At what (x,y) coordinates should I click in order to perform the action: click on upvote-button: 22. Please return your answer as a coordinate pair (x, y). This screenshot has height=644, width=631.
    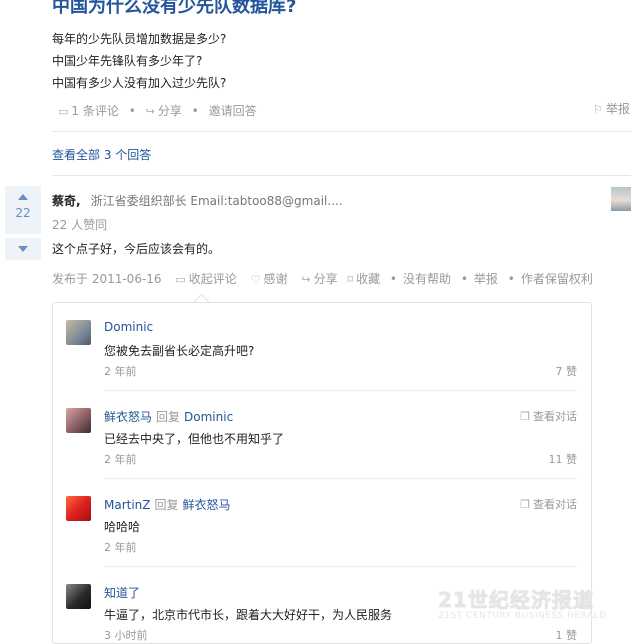
    Looking at the image, I should click on (23, 210).